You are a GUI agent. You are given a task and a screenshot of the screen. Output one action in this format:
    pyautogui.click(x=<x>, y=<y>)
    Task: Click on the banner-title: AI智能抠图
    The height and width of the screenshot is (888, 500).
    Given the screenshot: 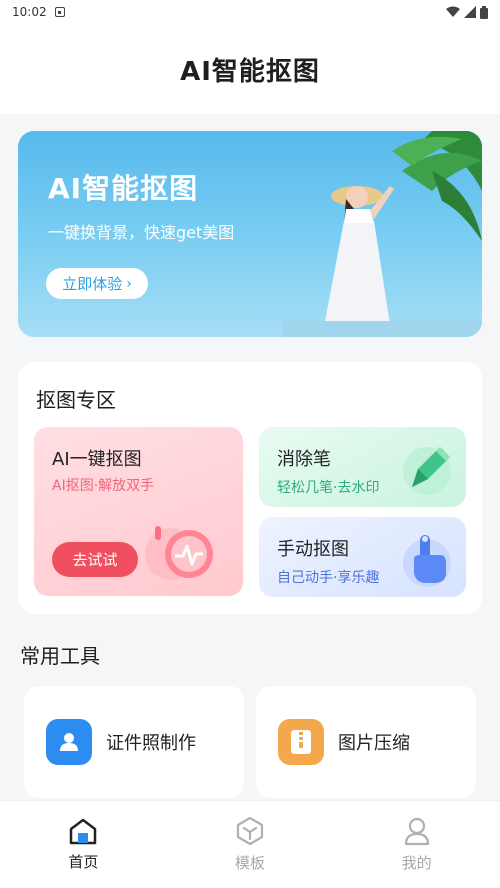 What is the action you would take?
    pyautogui.click(x=123, y=188)
    